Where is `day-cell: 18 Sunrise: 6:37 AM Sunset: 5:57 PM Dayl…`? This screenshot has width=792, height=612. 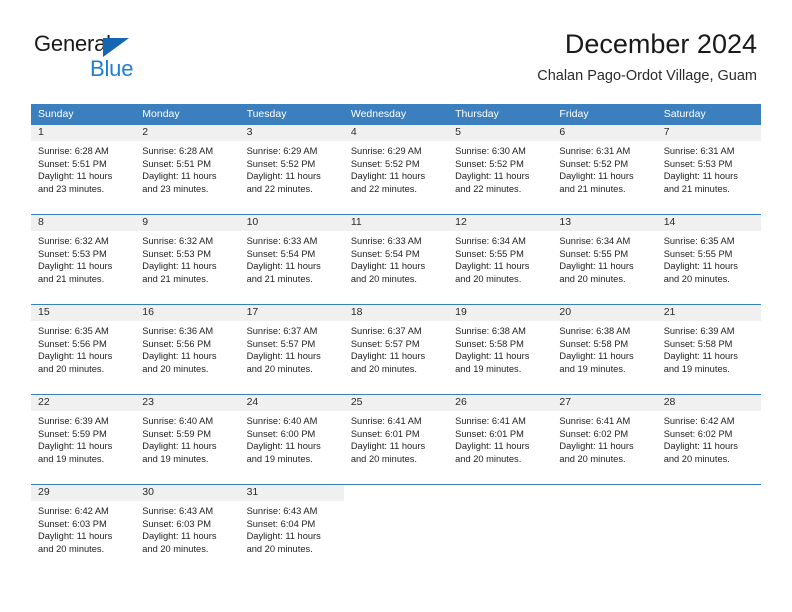
day-cell: 18 Sunrise: 6:37 AM Sunset: 5:57 PM Dayl… is located at coordinates (396, 349).